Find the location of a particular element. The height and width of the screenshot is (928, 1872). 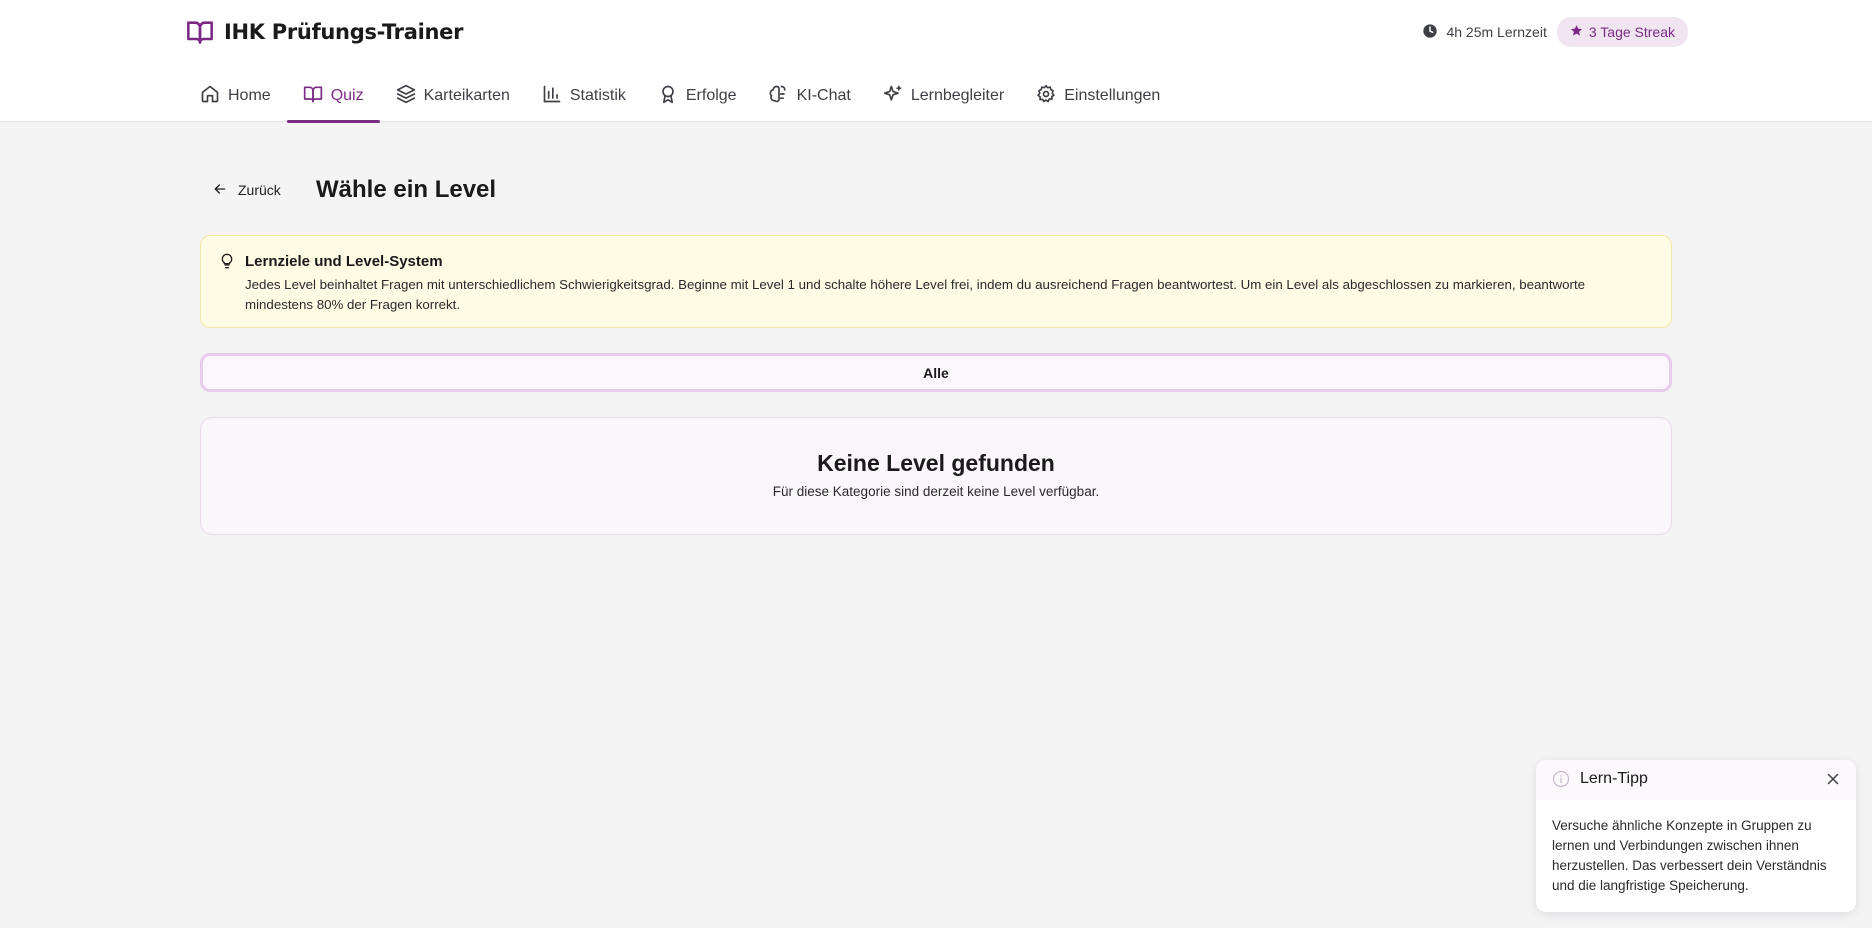

nav-label: Lernbegleiter is located at coordinates (957, 95).